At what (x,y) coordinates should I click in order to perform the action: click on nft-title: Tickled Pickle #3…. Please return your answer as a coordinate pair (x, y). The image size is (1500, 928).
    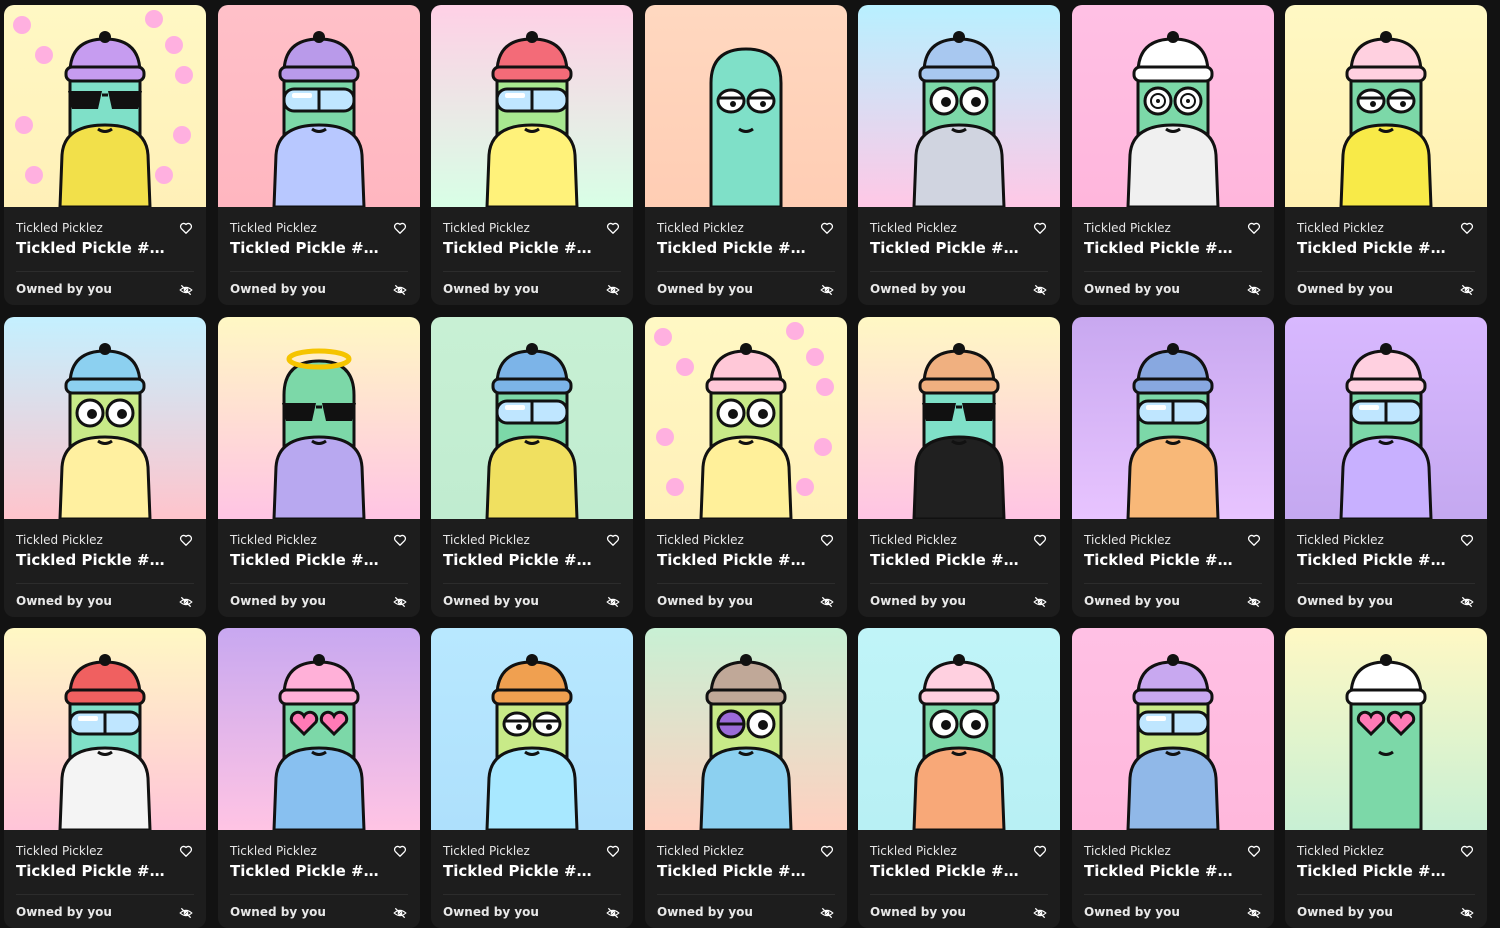
    Looking at the image, I should click on (305, 248).